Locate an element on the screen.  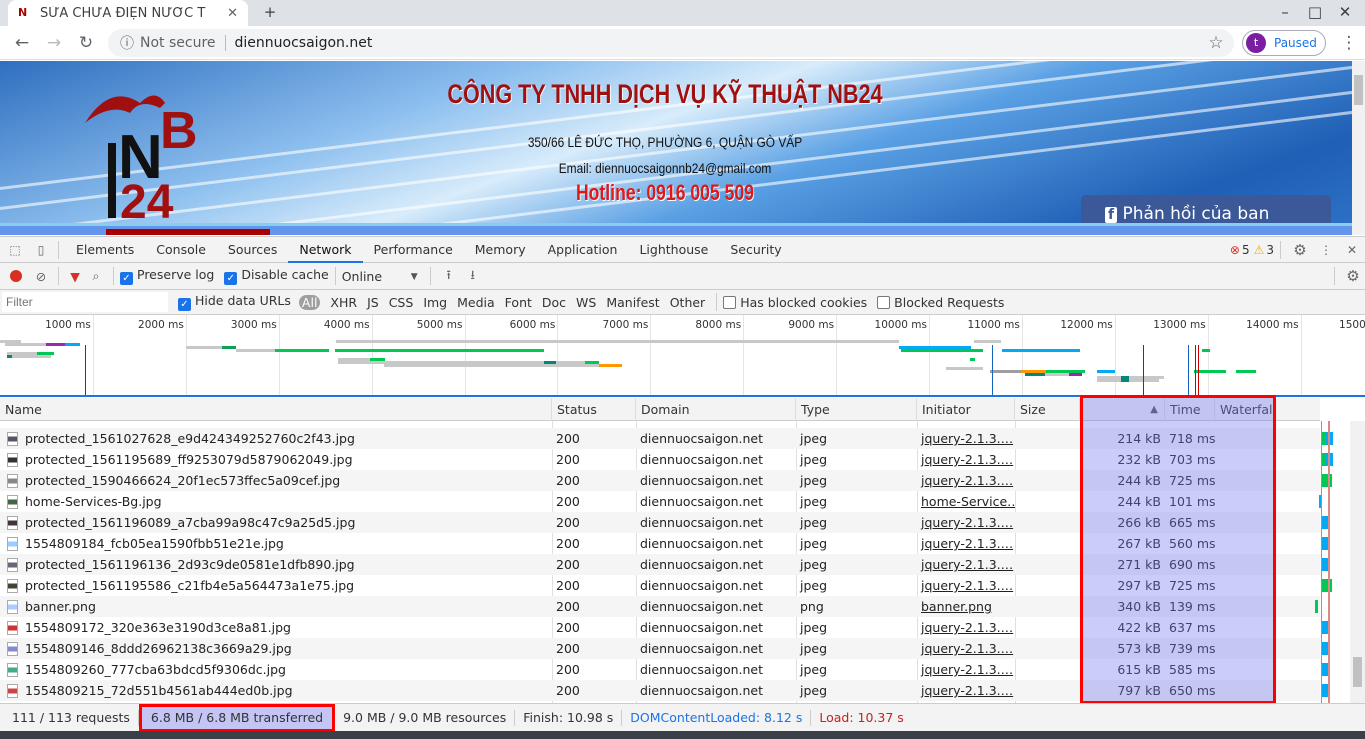
tab-application: Application is located at coordinates (583, 250).